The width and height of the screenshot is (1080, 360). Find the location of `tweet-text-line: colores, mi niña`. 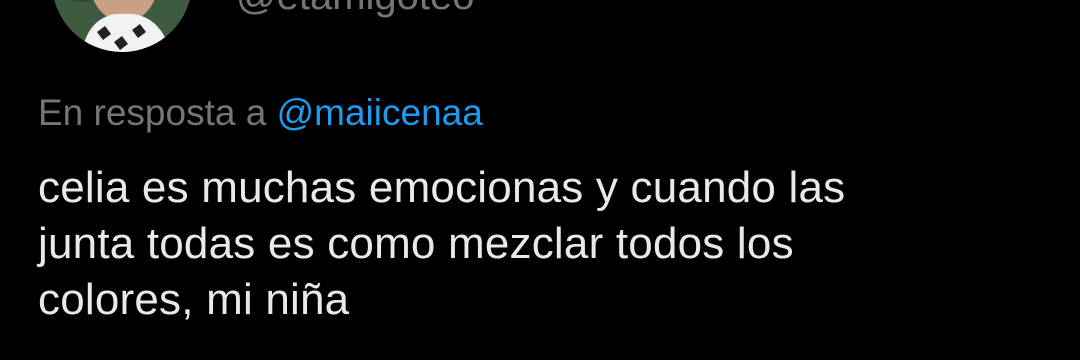

tweet-text-line: colores, mi niña is located at coordinates (194, 299).